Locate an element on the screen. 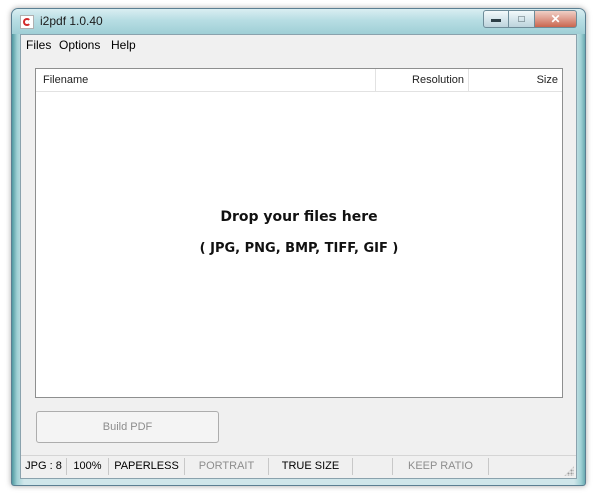  minimize-button: ▬ is located at coordinates (496, 19).